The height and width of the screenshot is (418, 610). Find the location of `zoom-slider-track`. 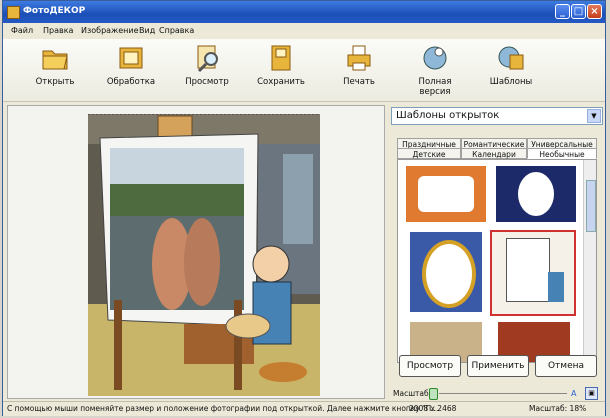

zoom-slider-track is located at coordinates (503, 393).